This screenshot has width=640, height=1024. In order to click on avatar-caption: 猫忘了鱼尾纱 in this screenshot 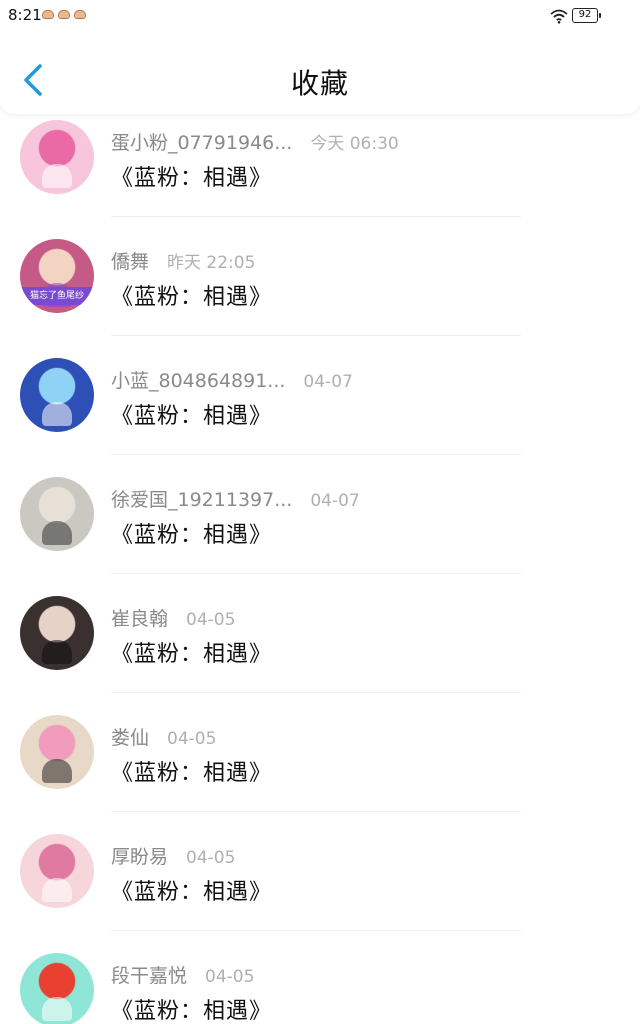, I will do `click(57, 296)`.